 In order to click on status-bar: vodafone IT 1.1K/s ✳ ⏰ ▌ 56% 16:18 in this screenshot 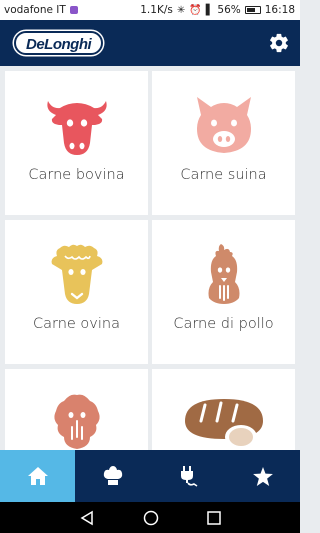, I will do `click(150, 10)`.